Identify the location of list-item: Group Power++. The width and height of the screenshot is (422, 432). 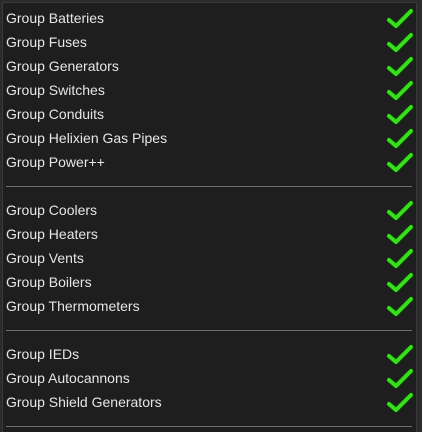
(209, 162).